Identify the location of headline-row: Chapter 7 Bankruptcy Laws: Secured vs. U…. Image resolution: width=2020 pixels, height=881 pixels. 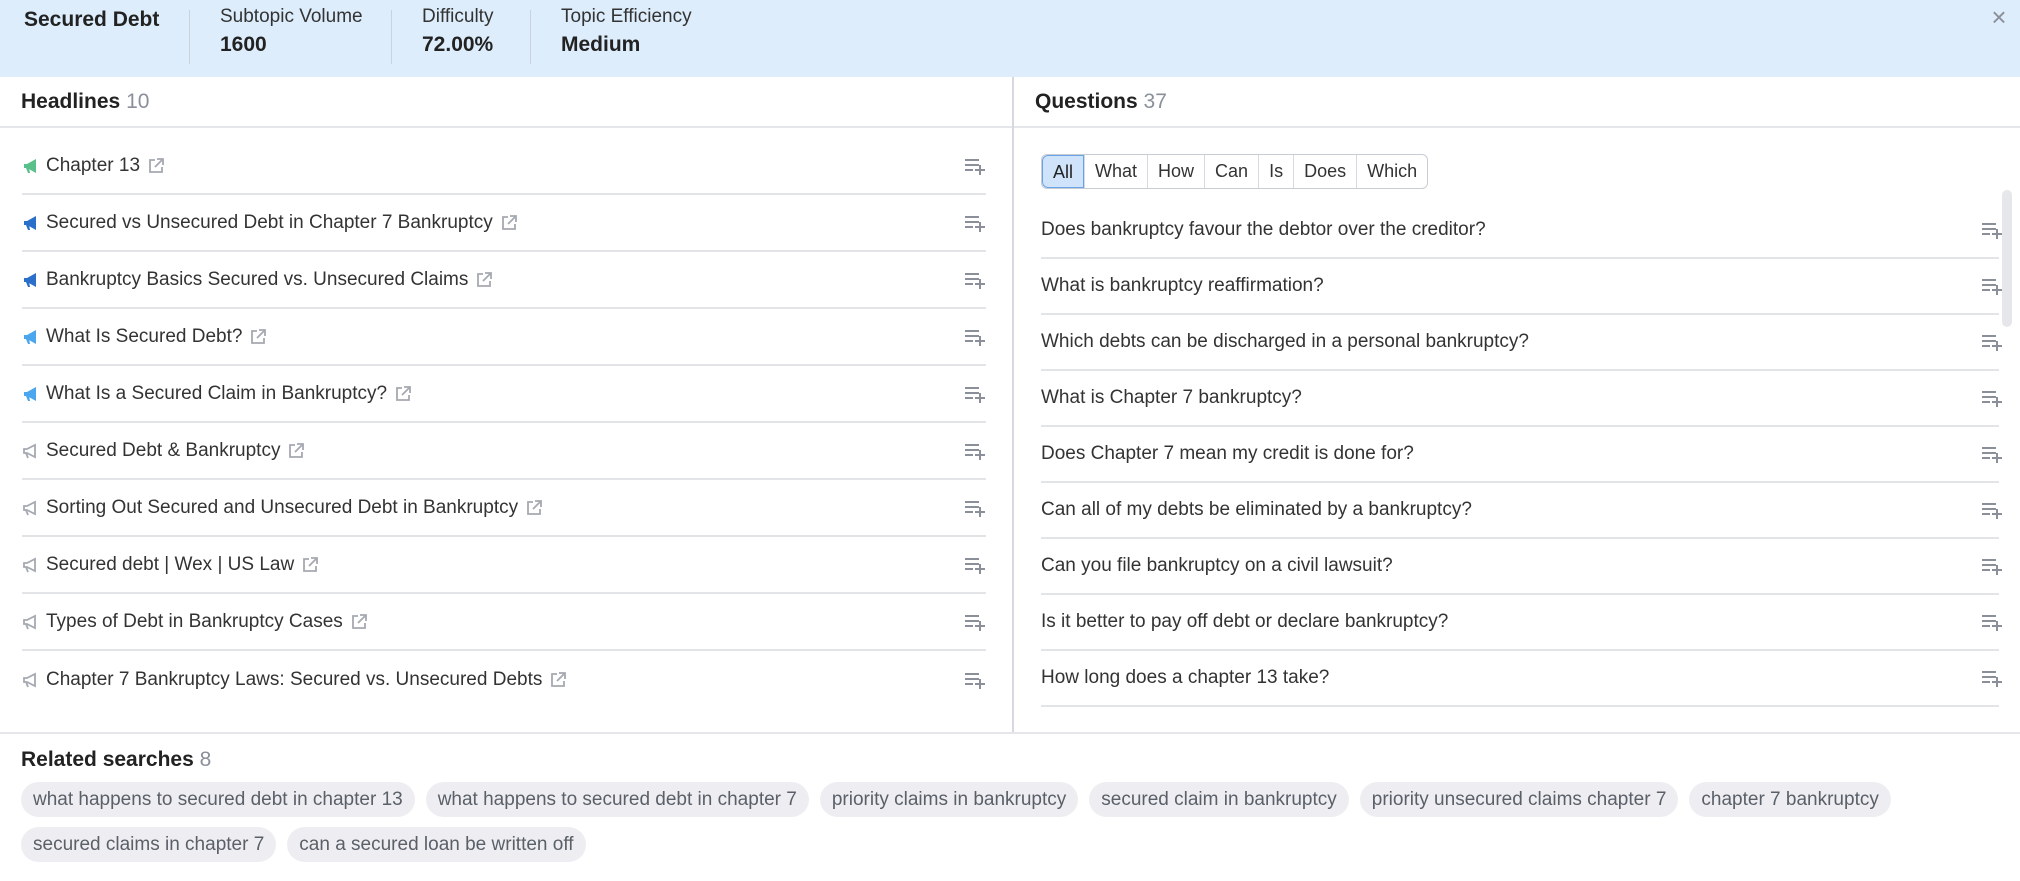
(504, 679).